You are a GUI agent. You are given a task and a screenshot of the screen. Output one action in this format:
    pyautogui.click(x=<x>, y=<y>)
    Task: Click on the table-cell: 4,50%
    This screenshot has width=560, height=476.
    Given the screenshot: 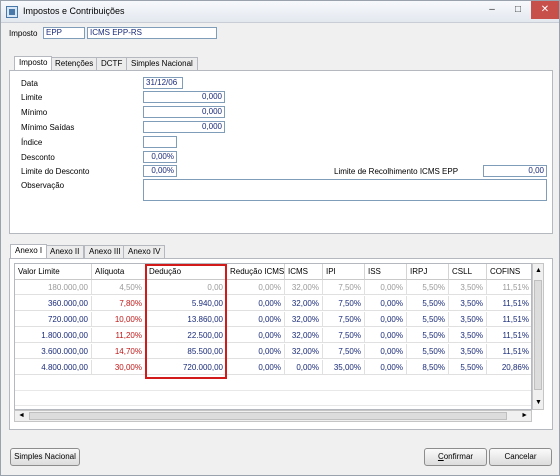 What is the action you would take?
    pyautogui.click(x=119, y=287)
    